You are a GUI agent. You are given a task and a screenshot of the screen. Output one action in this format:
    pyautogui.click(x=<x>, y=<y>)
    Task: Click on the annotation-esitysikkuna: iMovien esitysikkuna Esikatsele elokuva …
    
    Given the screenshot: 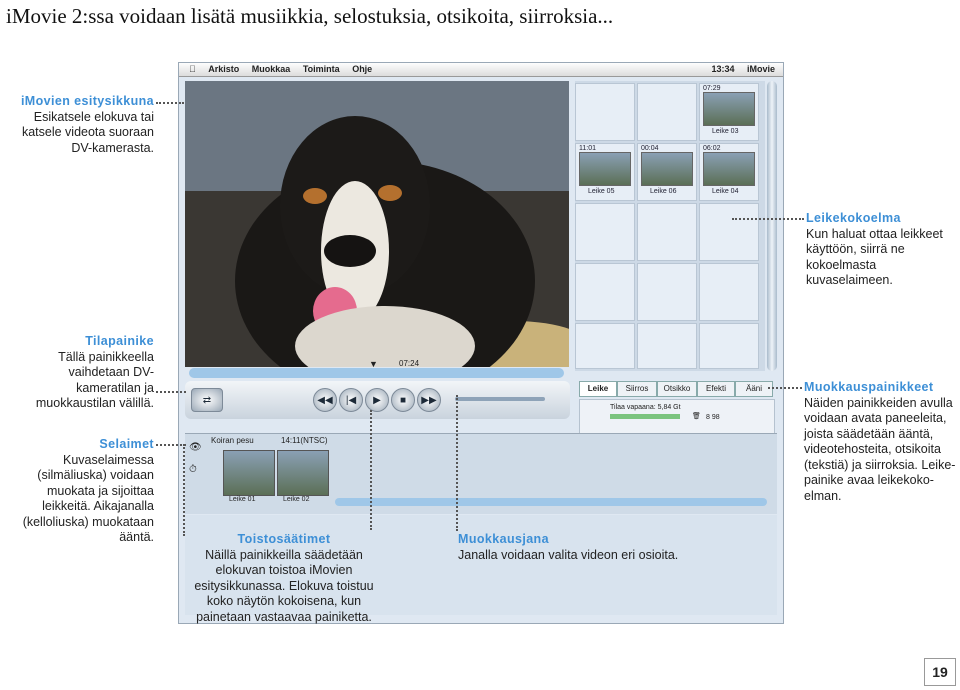 What is the action you would take?
    pyautogui.click(x=79, y=125)
    